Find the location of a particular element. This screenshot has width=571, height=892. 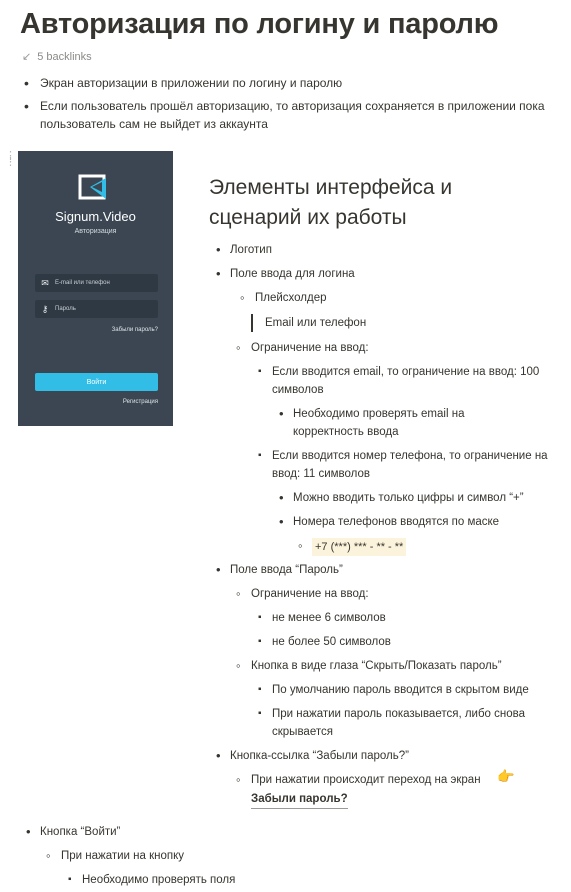

mail-icon: ✉ is located at coordinates (45, 282).